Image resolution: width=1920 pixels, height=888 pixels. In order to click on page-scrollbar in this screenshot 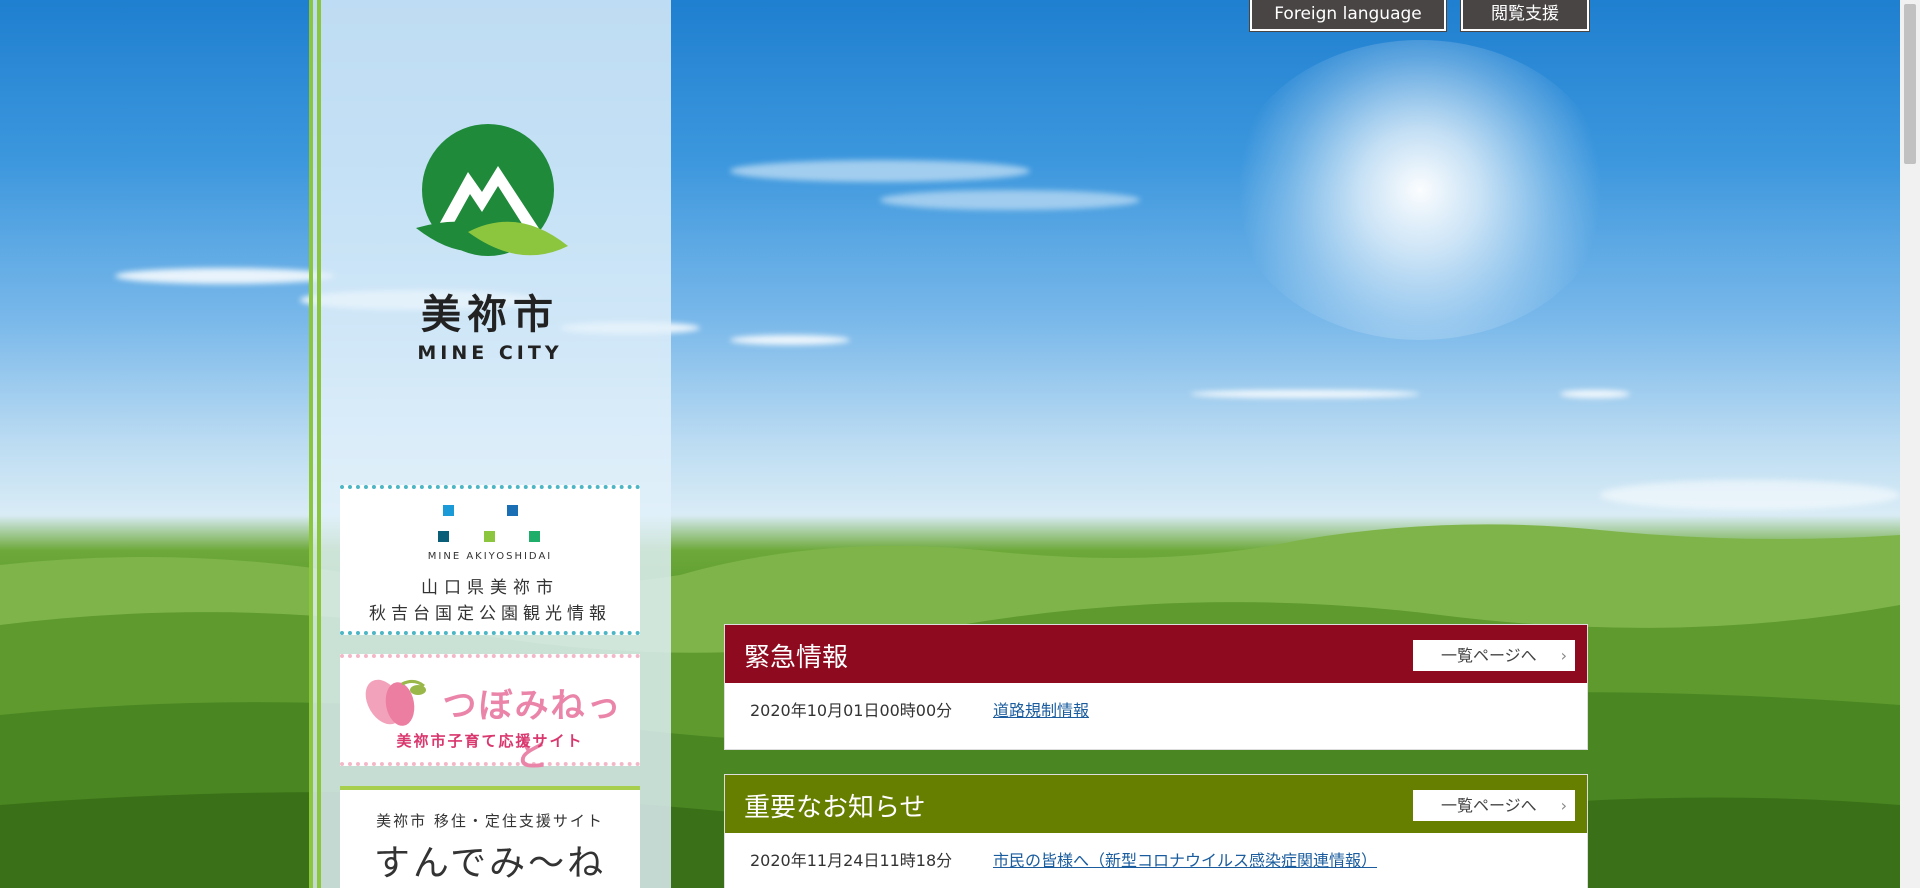, I will do `click(1910, 444)`.